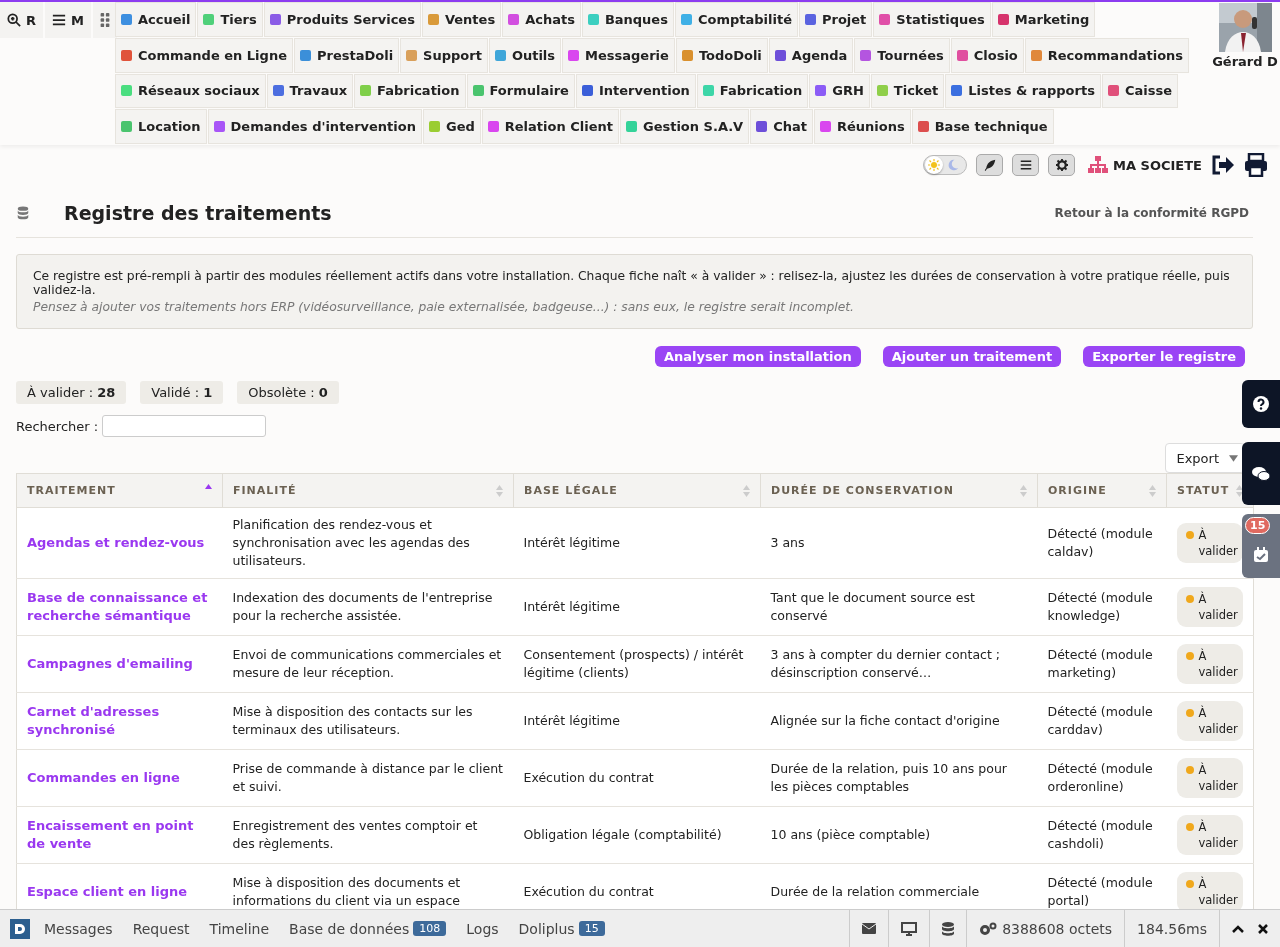 The height and width of the screenshot is (947, 1280). Describe the element at coordinates (987, 55) in the screenshot. I see `menu-item: Closio` at that location.